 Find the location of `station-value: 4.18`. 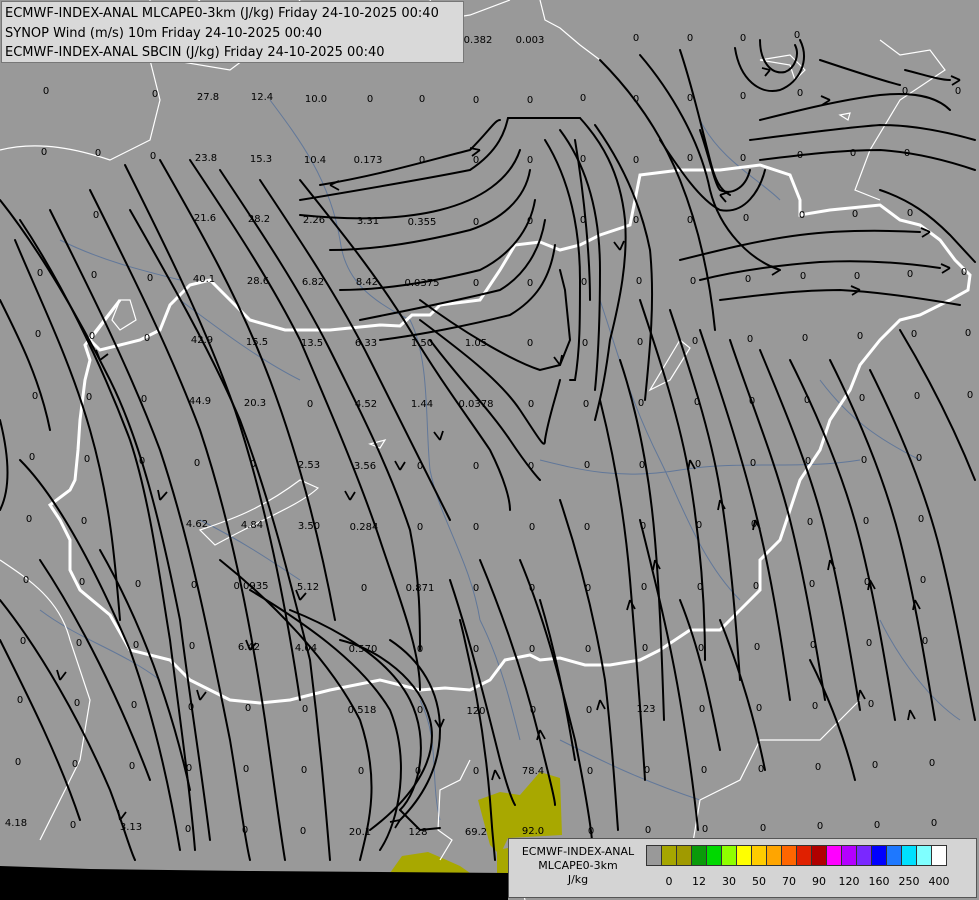

station-value: 4.18 is located at coordinates (16, 823).